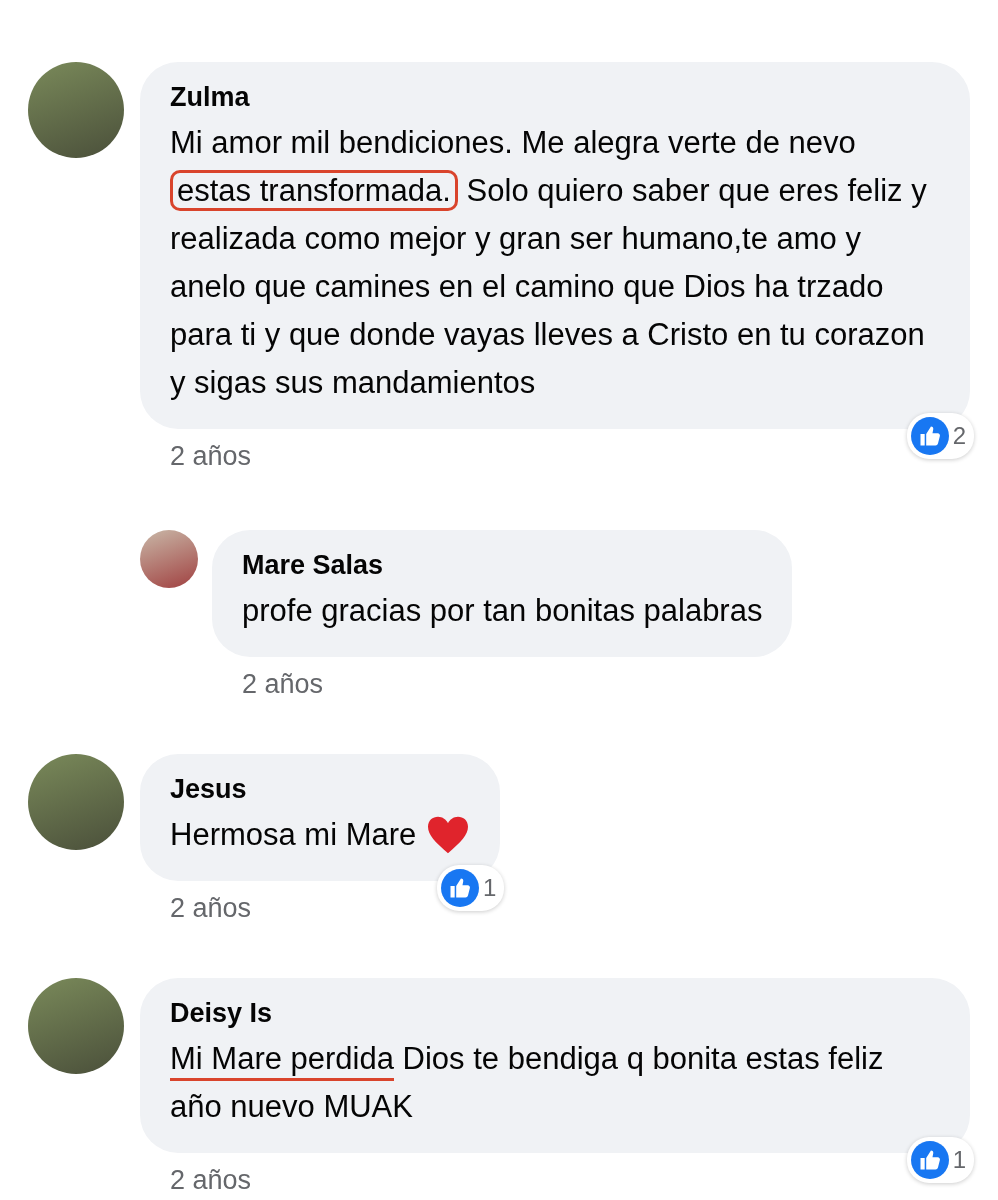 The height and width of the screenshot is (1200, 998). I want to click on author-name: Mare Salas, so click(502, 565).